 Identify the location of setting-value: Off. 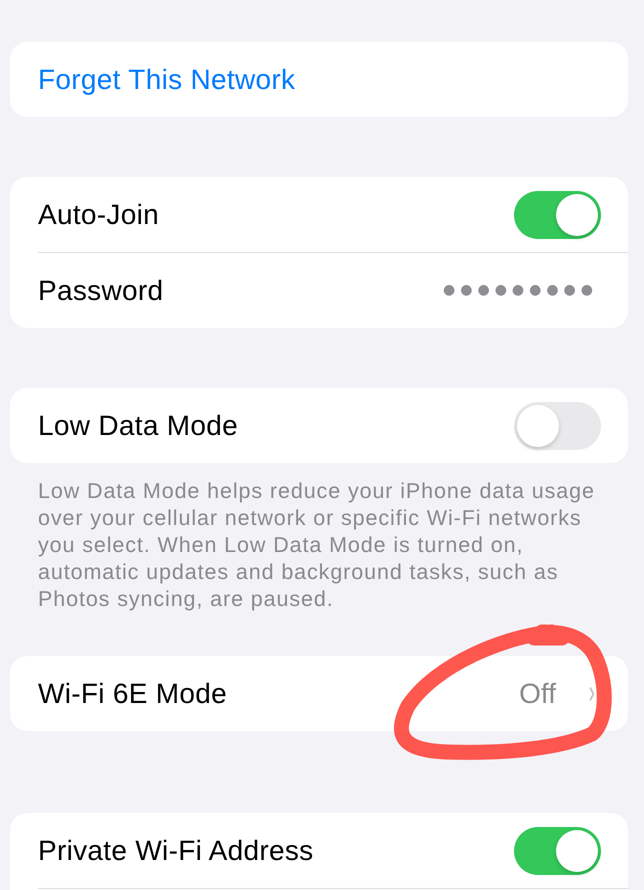
(537, 693).